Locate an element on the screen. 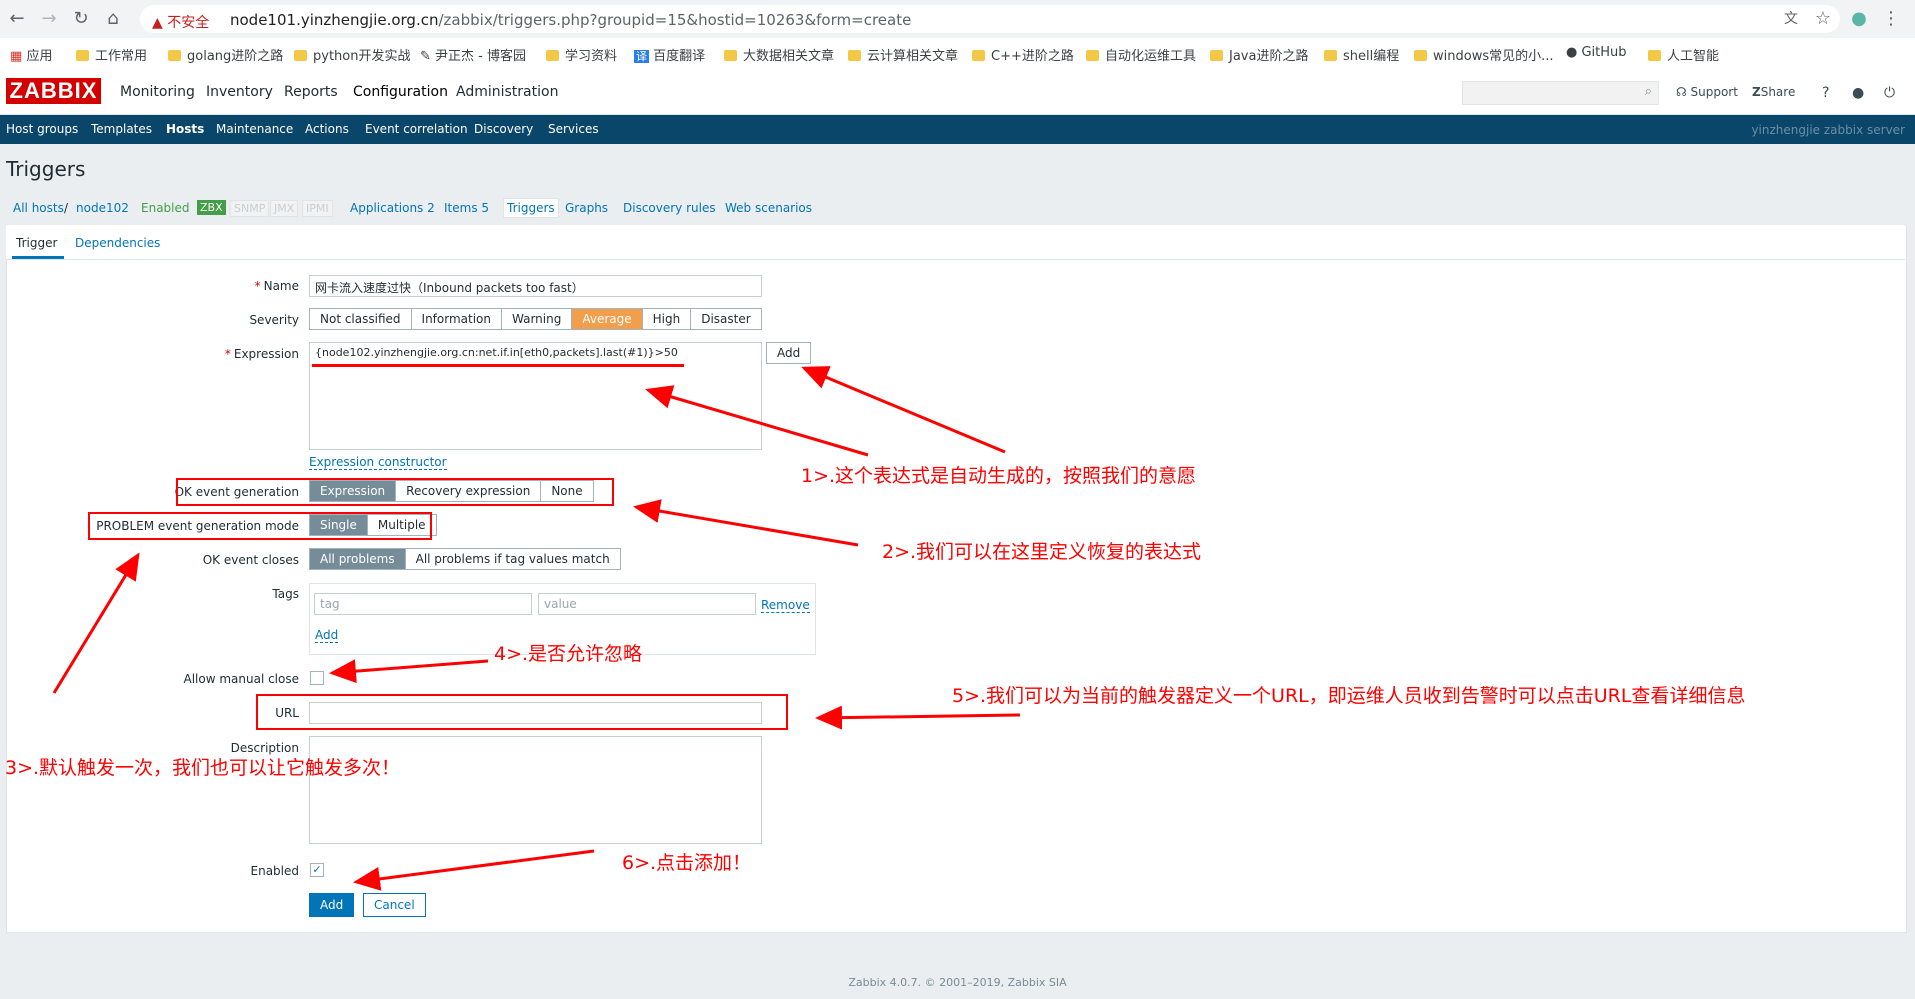 Image resolution: width=1915 pixels, height=999 pixels. footer: Zabbix 4.0.7. © 2001–2019, Zabbix SIA is located at coordinates (957, 982).